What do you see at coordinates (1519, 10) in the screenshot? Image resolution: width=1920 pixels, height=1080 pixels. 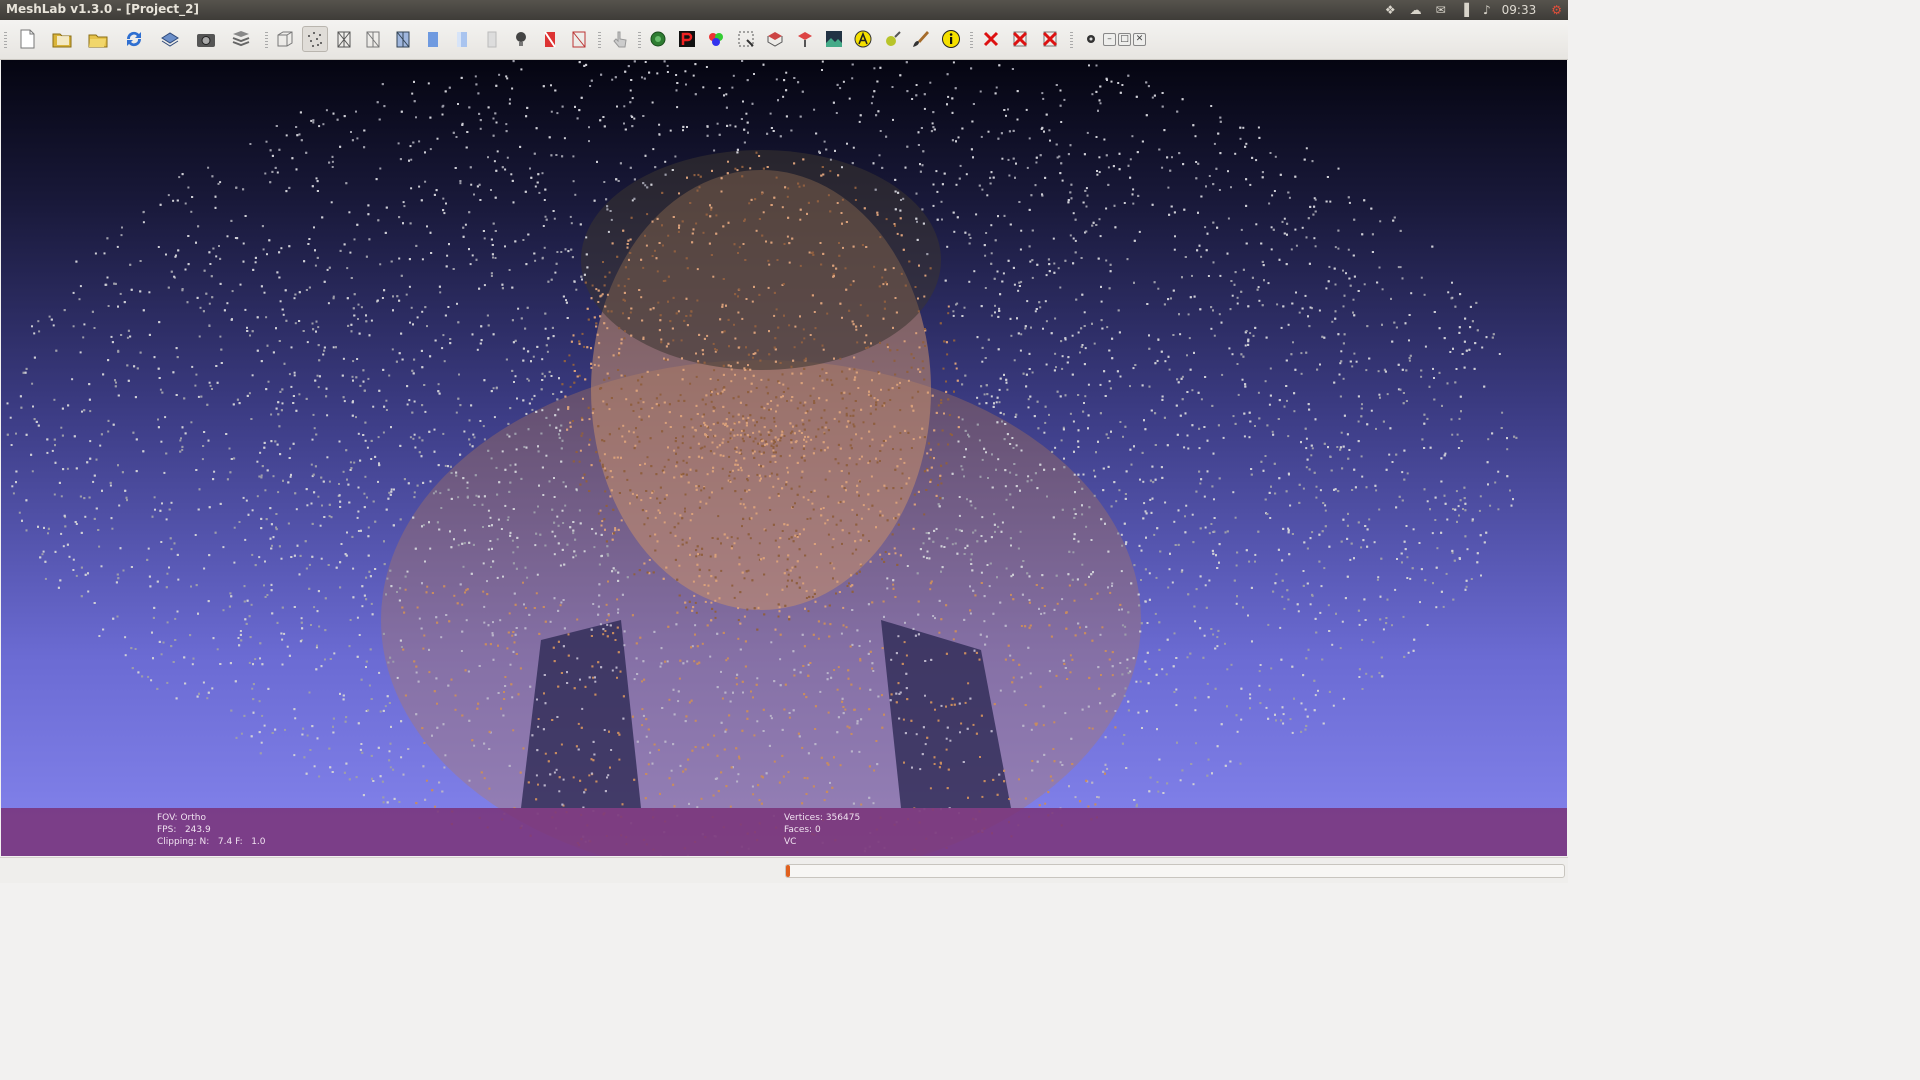 I see `clock: 09:33` at bounding box center [1519, 10].